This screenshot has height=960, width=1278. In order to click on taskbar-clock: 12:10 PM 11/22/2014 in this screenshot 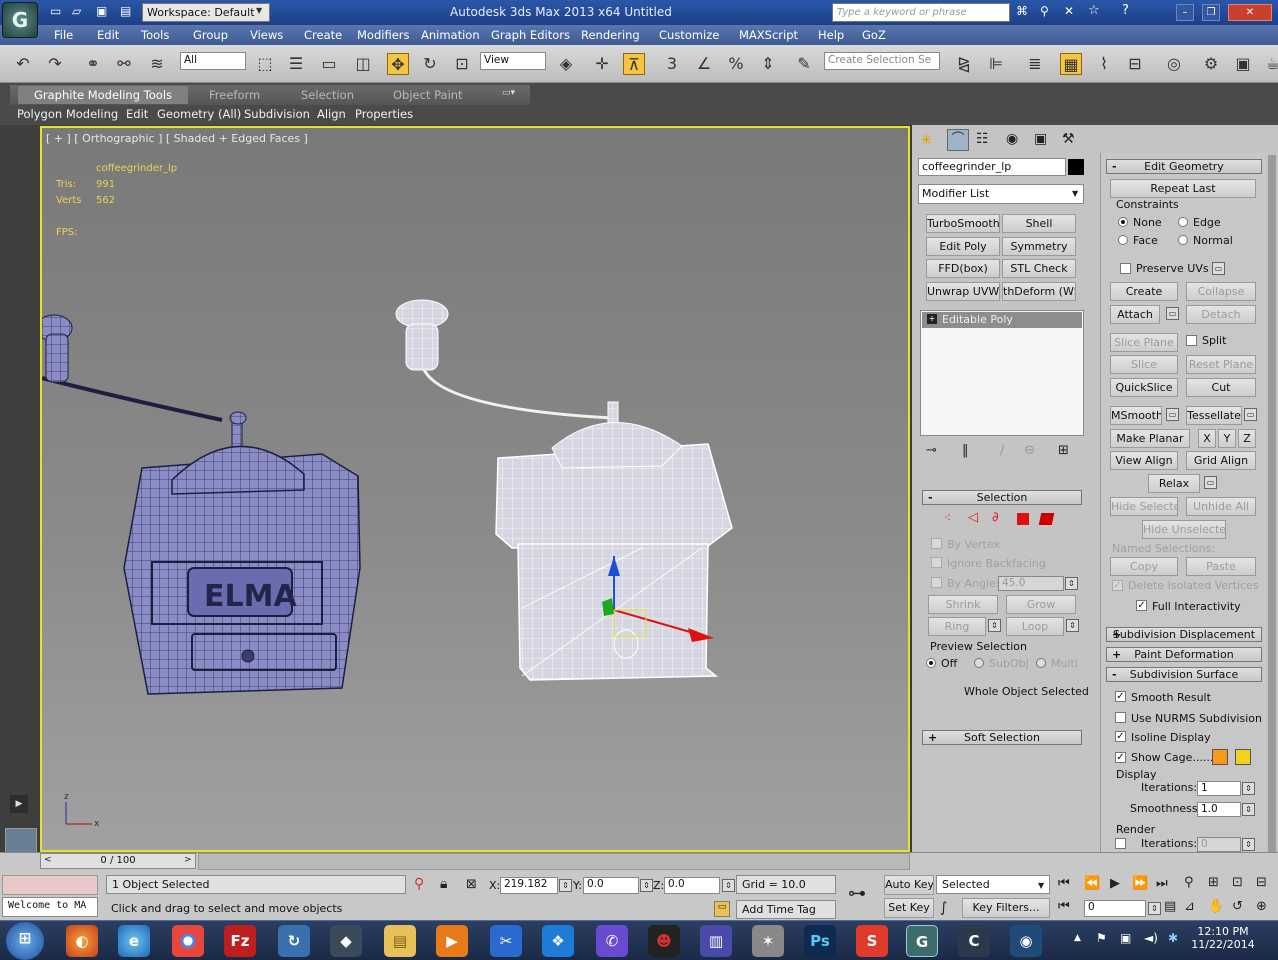, I will do `click(1223, 938)`.